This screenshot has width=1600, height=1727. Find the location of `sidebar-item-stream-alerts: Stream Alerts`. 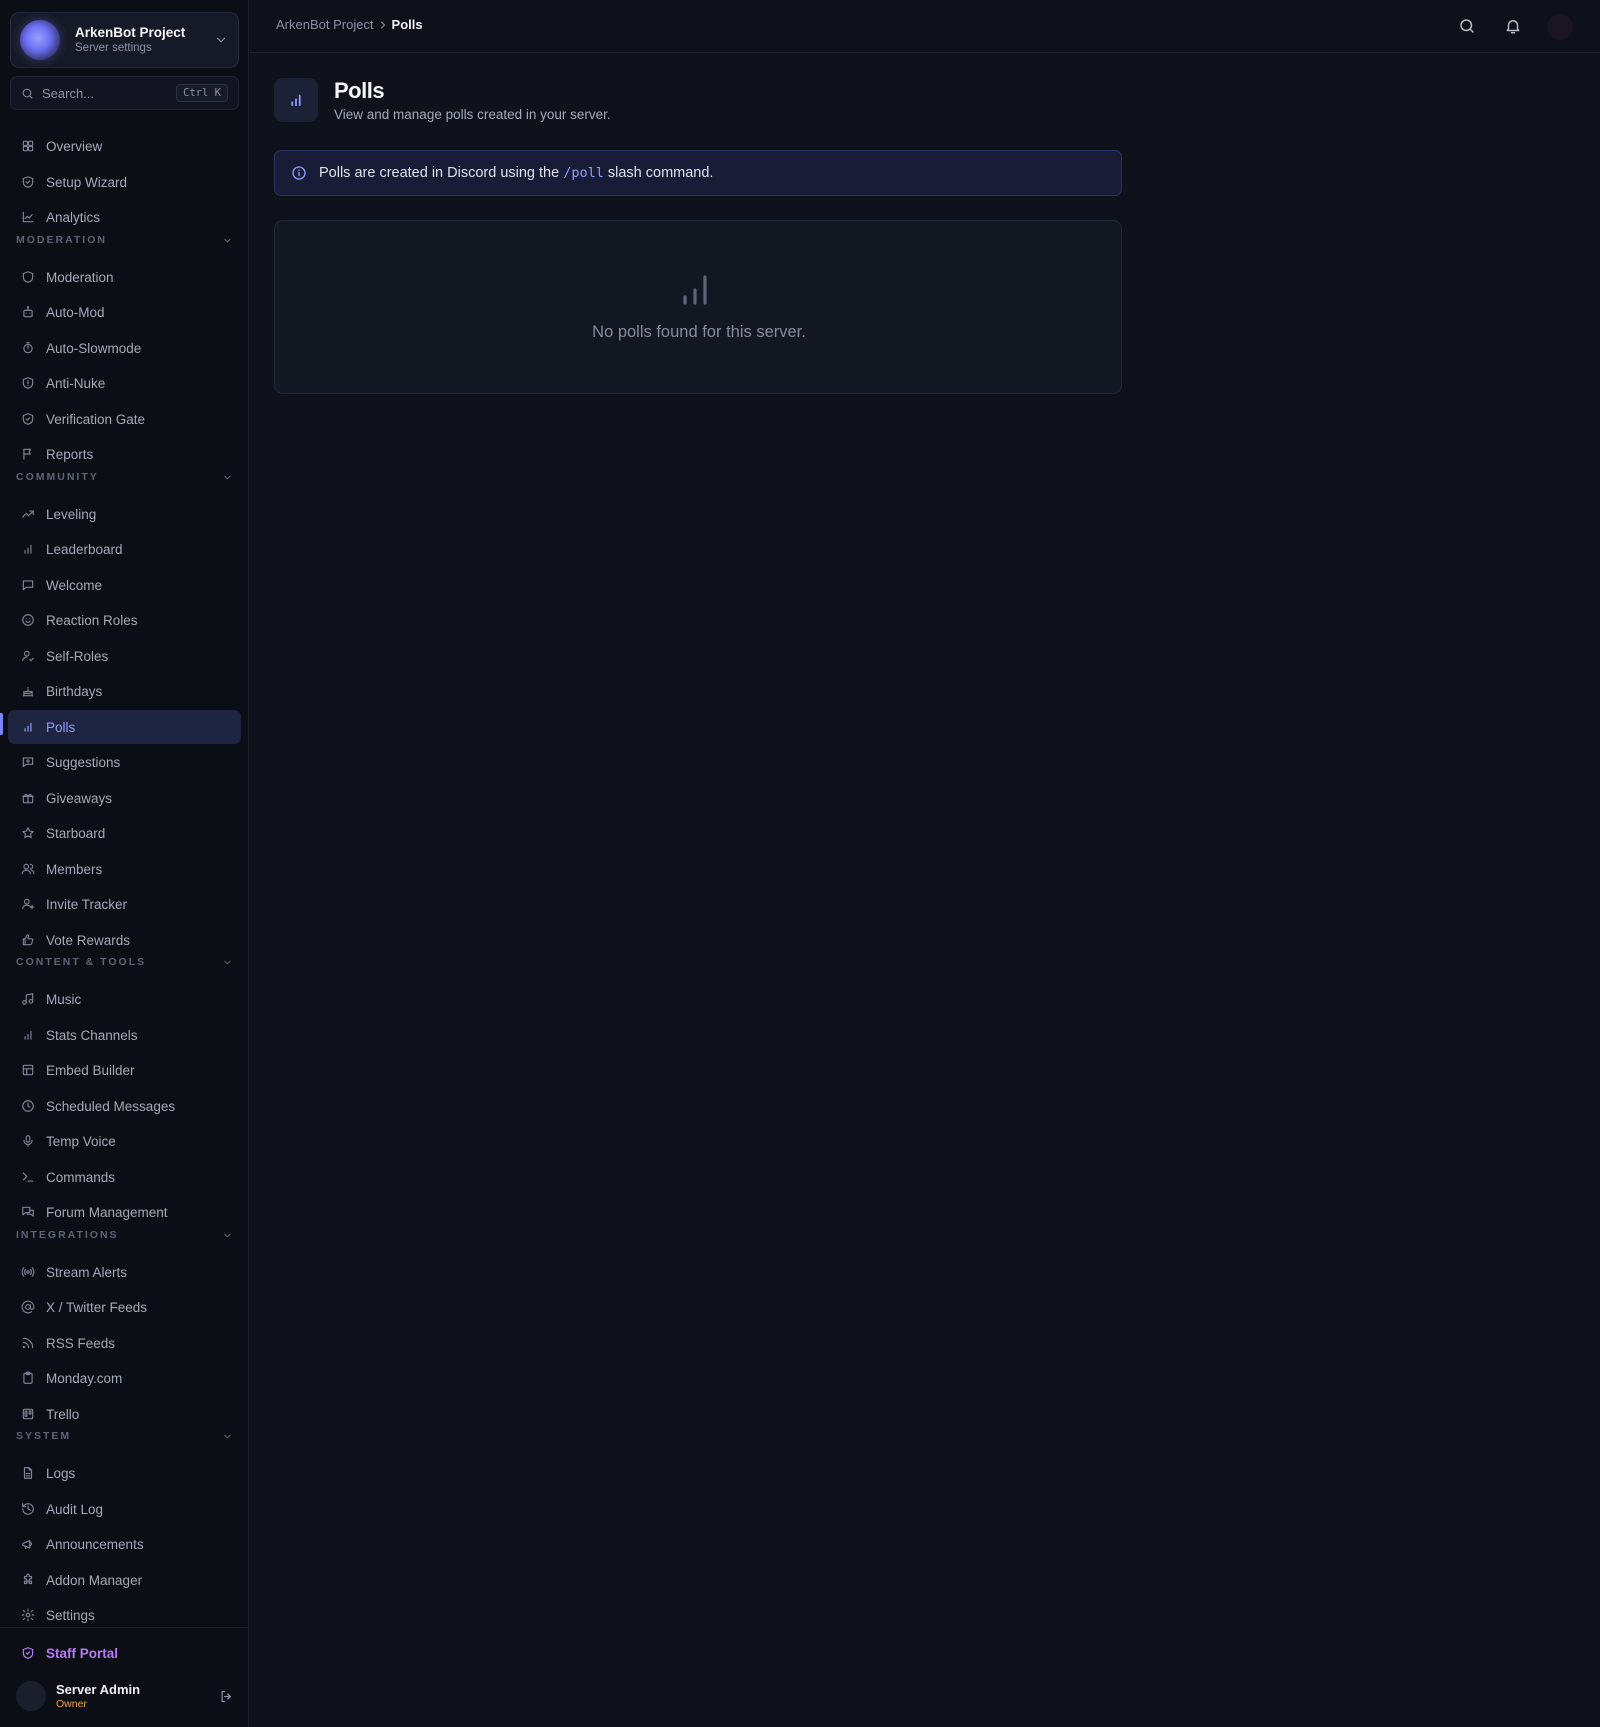

sidebar-item-stream-alerts: Stream Alerts is located at coordinates (124, 1272).